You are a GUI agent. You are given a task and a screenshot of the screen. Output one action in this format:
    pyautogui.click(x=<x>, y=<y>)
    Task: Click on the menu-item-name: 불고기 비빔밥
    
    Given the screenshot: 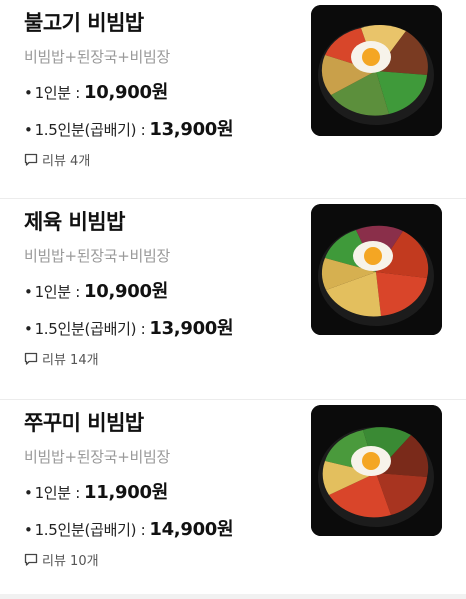 What is the action you would take?
    pyautogui.click(x=84, y=23)
    